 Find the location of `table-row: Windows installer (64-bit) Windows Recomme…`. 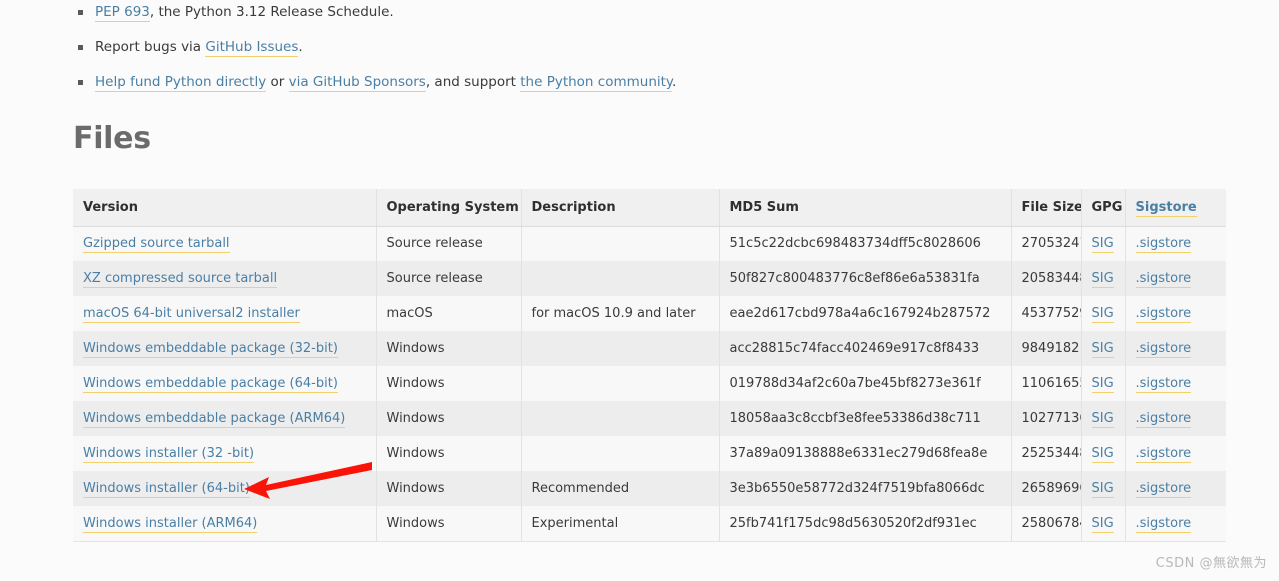

table-row: Windows installer (64-bit) Windows Recomme… is located at coordinates (649, 488).